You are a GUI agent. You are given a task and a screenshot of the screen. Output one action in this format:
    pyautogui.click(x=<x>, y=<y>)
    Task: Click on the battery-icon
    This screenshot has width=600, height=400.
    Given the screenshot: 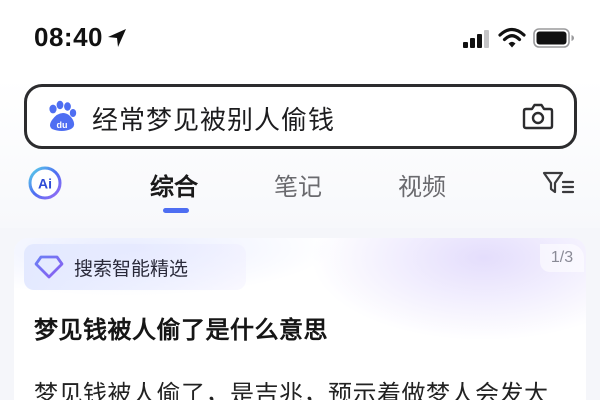 What is the action you would take?
    pyautogui.click(x=553, y=38)
    